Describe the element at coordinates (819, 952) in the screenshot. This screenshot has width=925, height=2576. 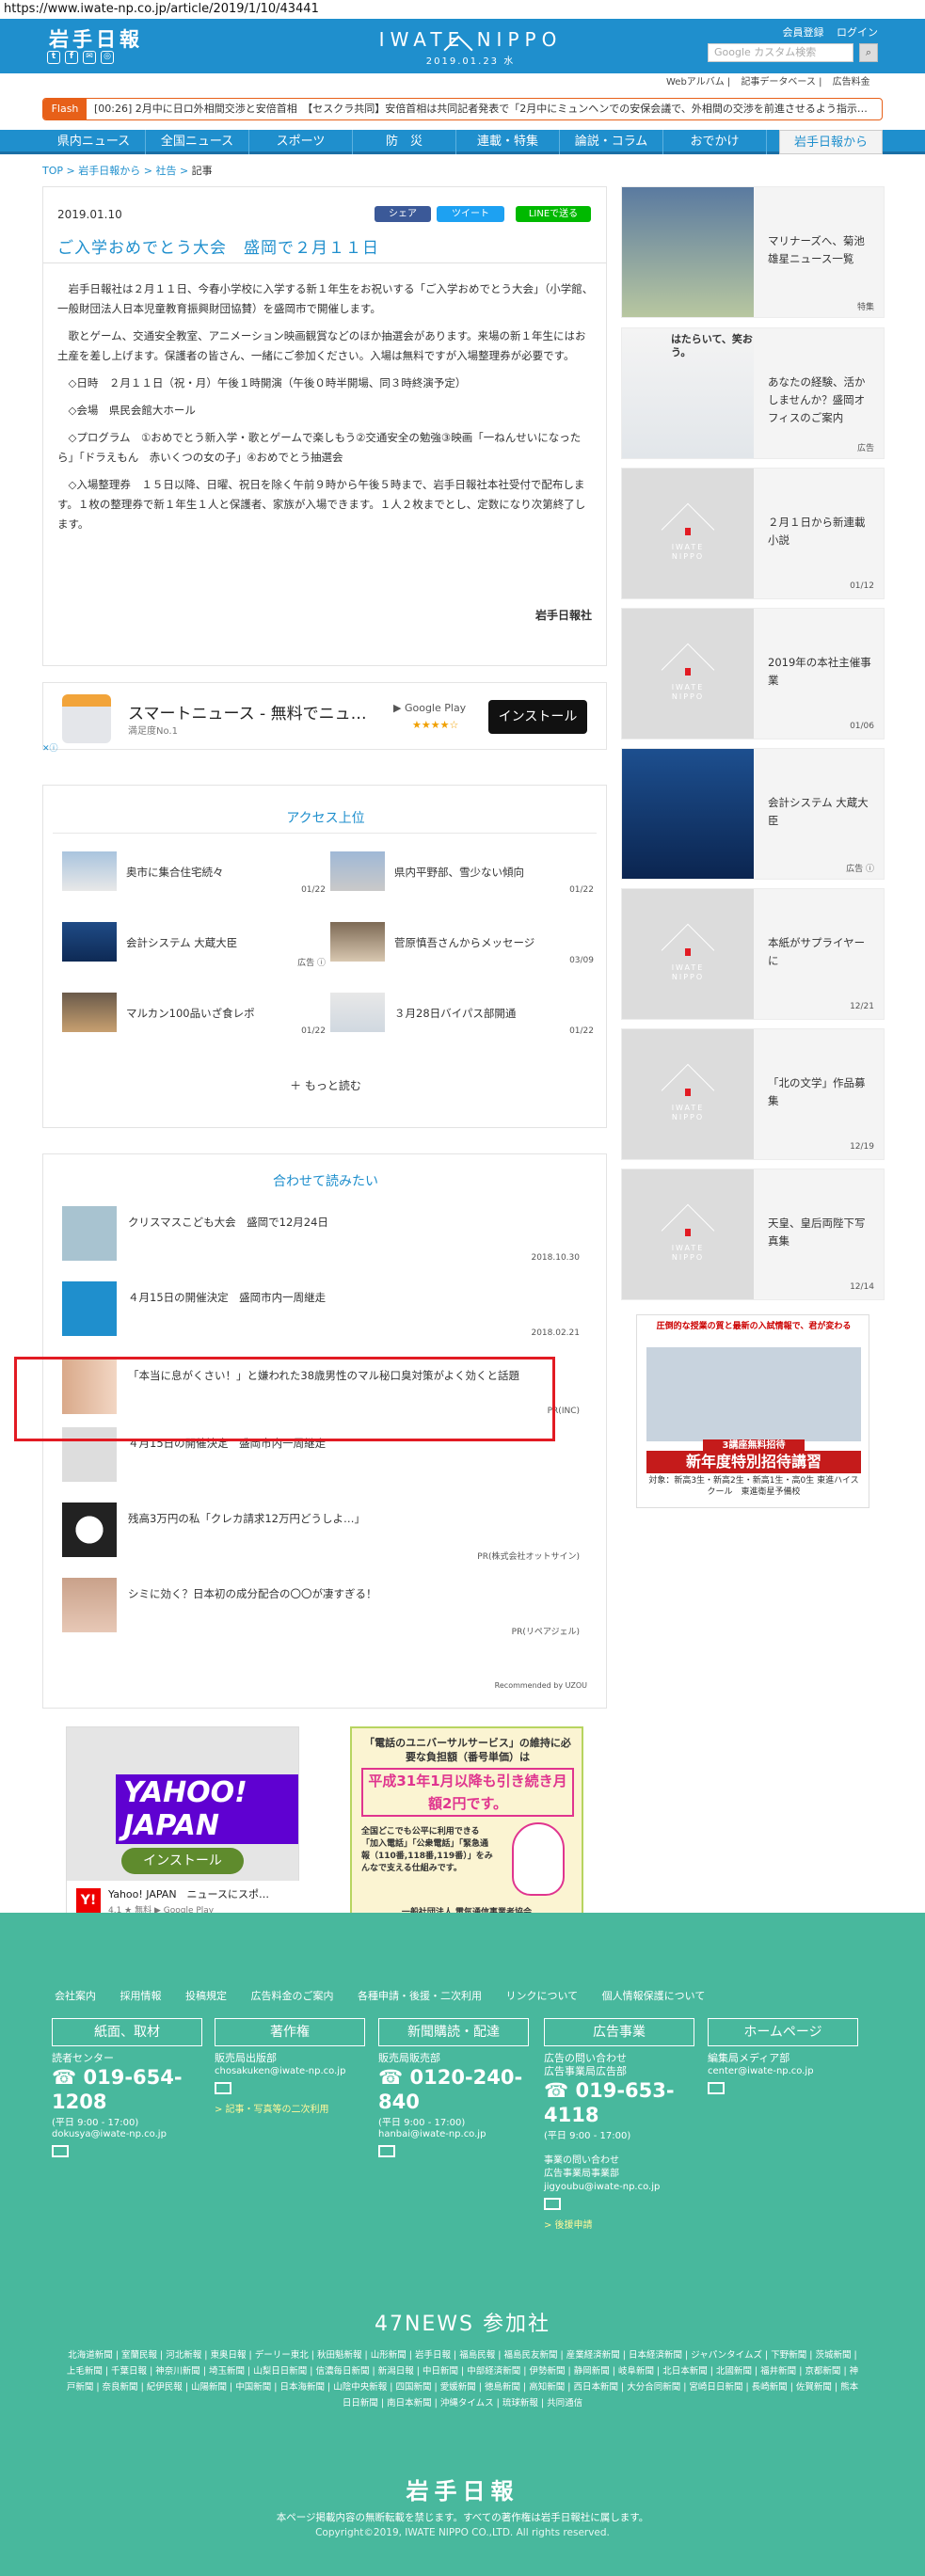
I see `item-title: 本紙がサプライヤーに` at that location.